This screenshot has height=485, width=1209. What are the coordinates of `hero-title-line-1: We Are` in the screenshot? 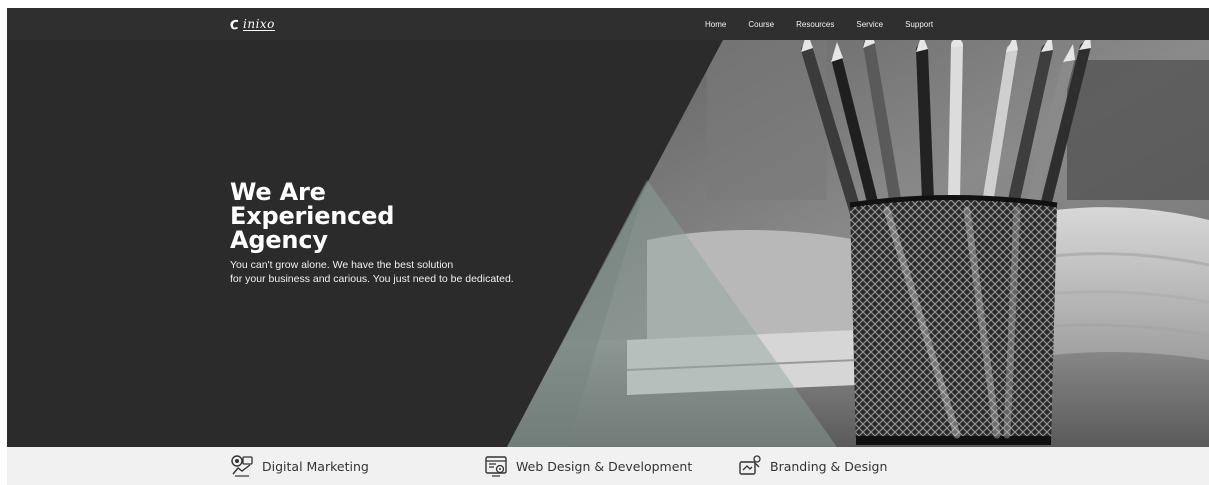 It's located at (278, 192).